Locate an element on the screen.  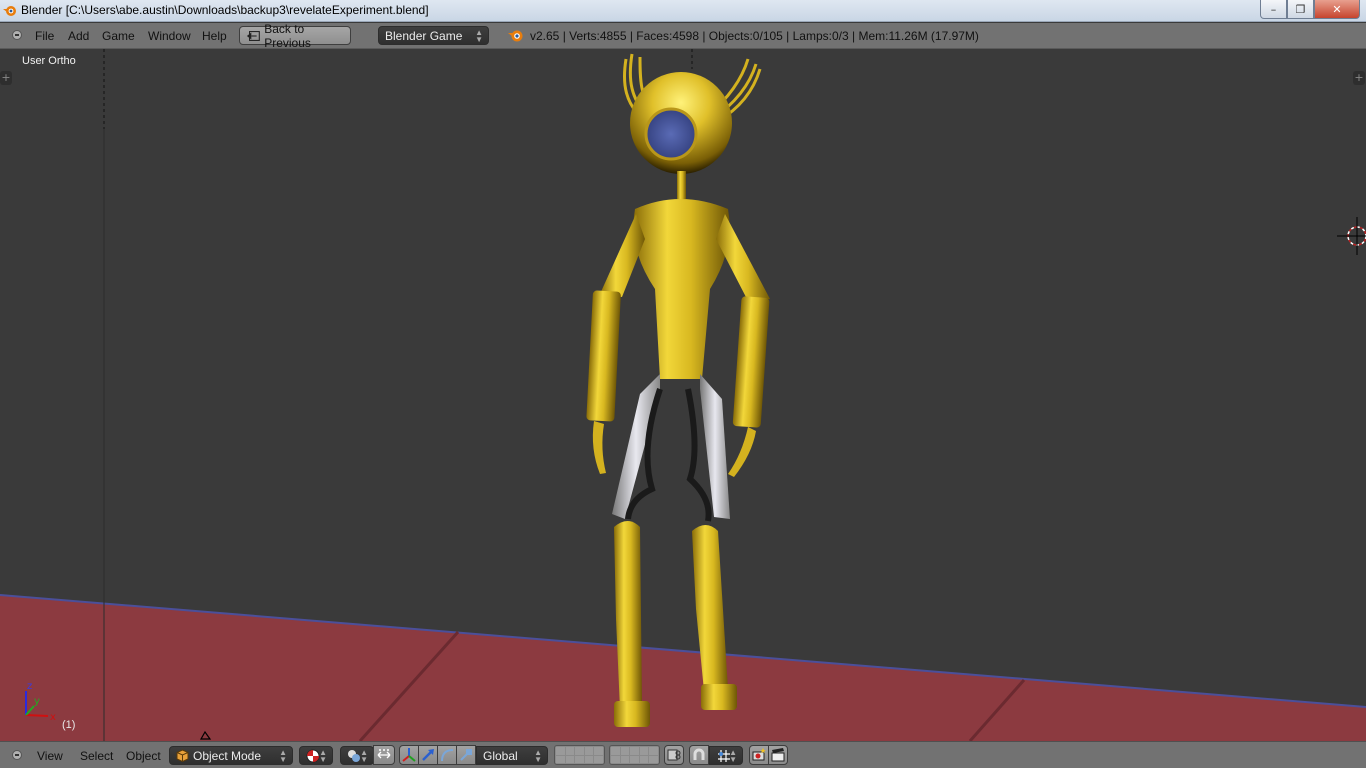
orientation-value: Global is located at coordinates (500, 755).